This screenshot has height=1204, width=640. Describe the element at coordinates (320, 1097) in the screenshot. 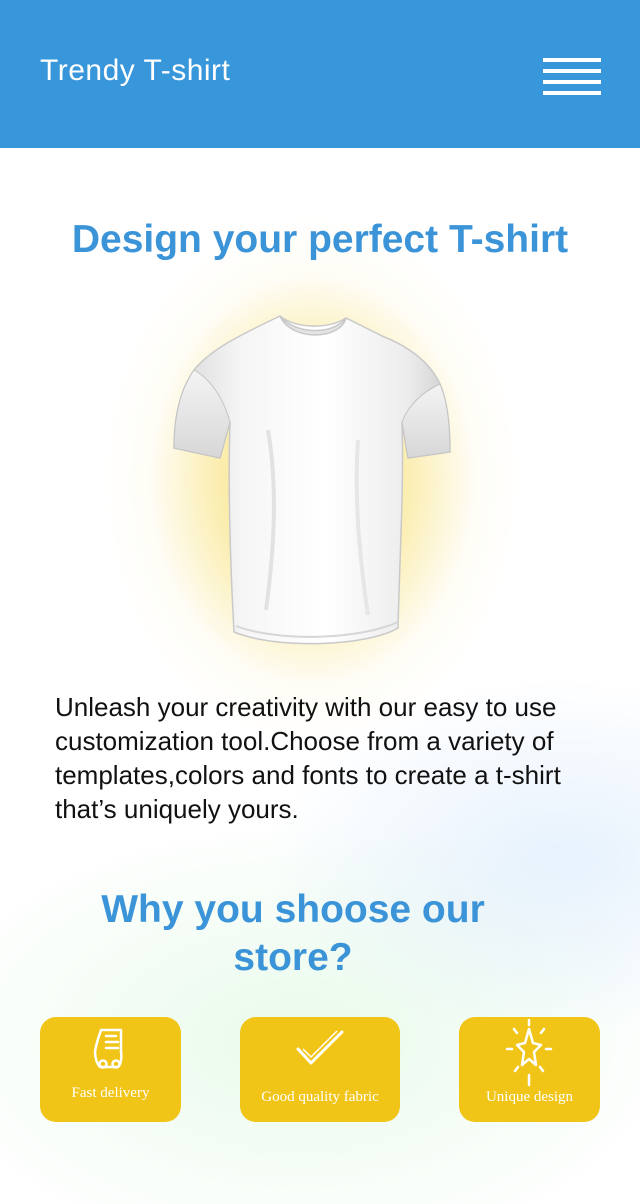

I see `feature-label: Good quality fabric` at that location.